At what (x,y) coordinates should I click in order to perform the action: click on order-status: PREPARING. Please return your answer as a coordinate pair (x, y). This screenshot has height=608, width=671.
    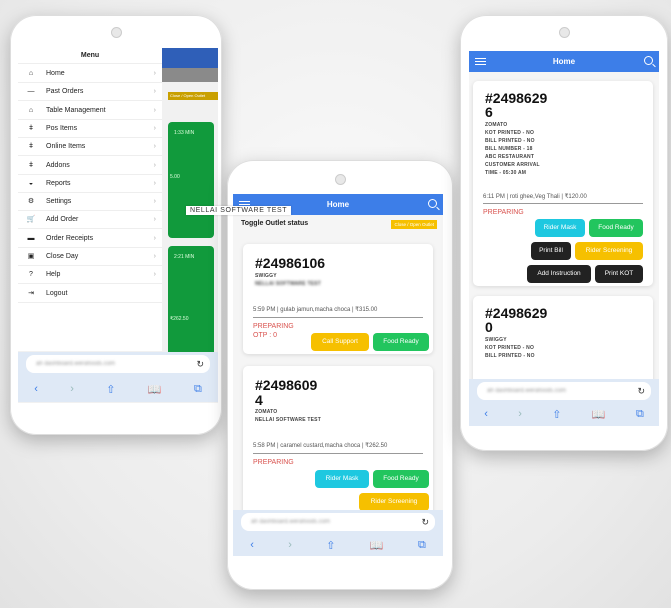
    Looking at the image, I should click on (273, 326).